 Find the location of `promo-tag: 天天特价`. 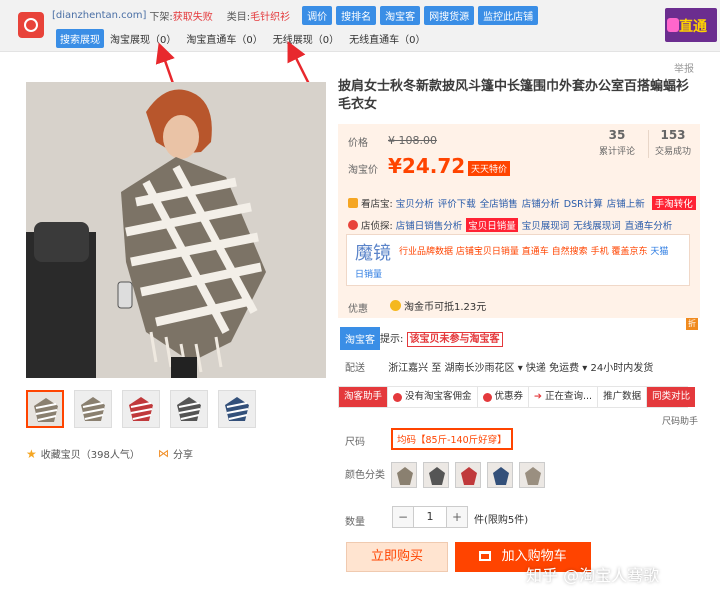

promo-tag: 天天特价 is located at coordinates (489, 168).